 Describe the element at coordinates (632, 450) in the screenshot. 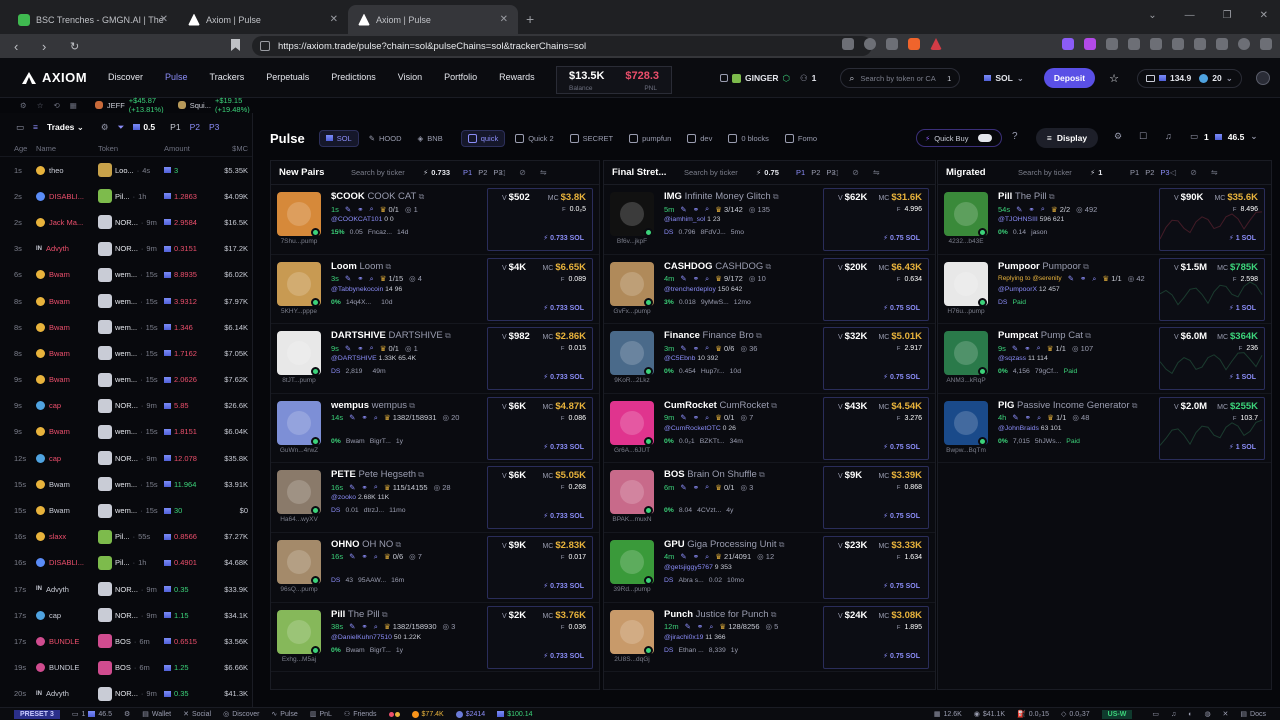

I see `token-address: Gr6A...6JUT` at that location.